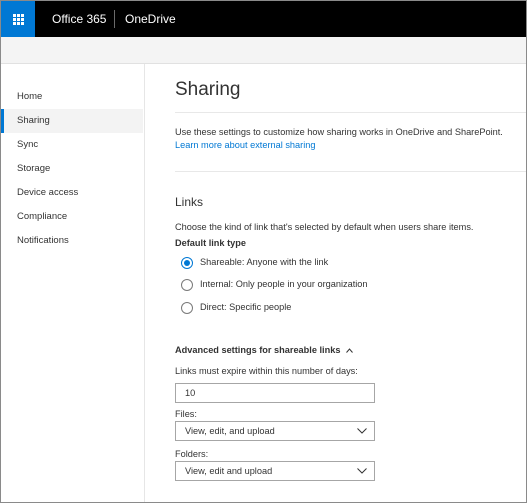  I want to click on sidebar-item-device-access: Device access, so click(72, 193).